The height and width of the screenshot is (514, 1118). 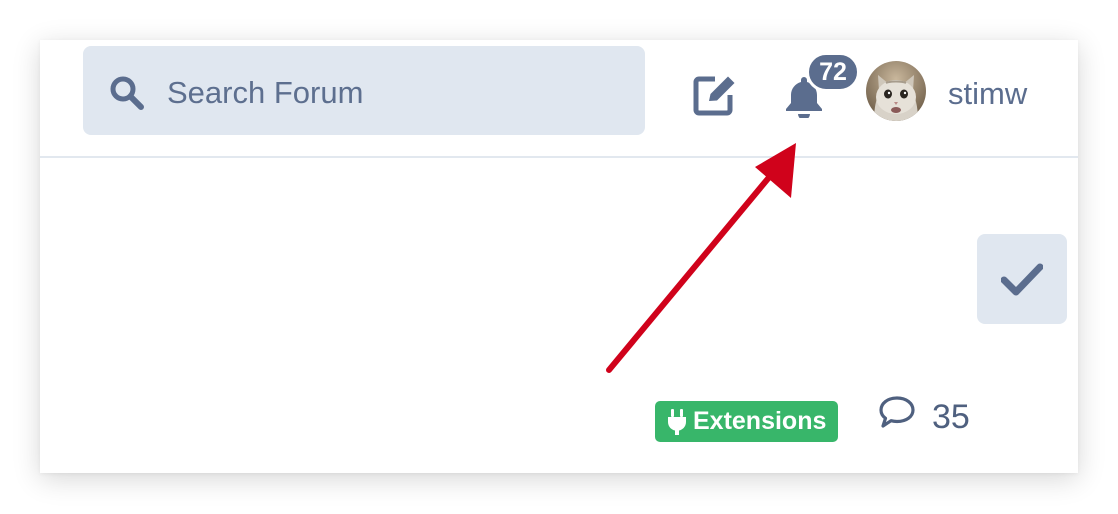 I want to click on check-icon, so click(x=1022, y=279).